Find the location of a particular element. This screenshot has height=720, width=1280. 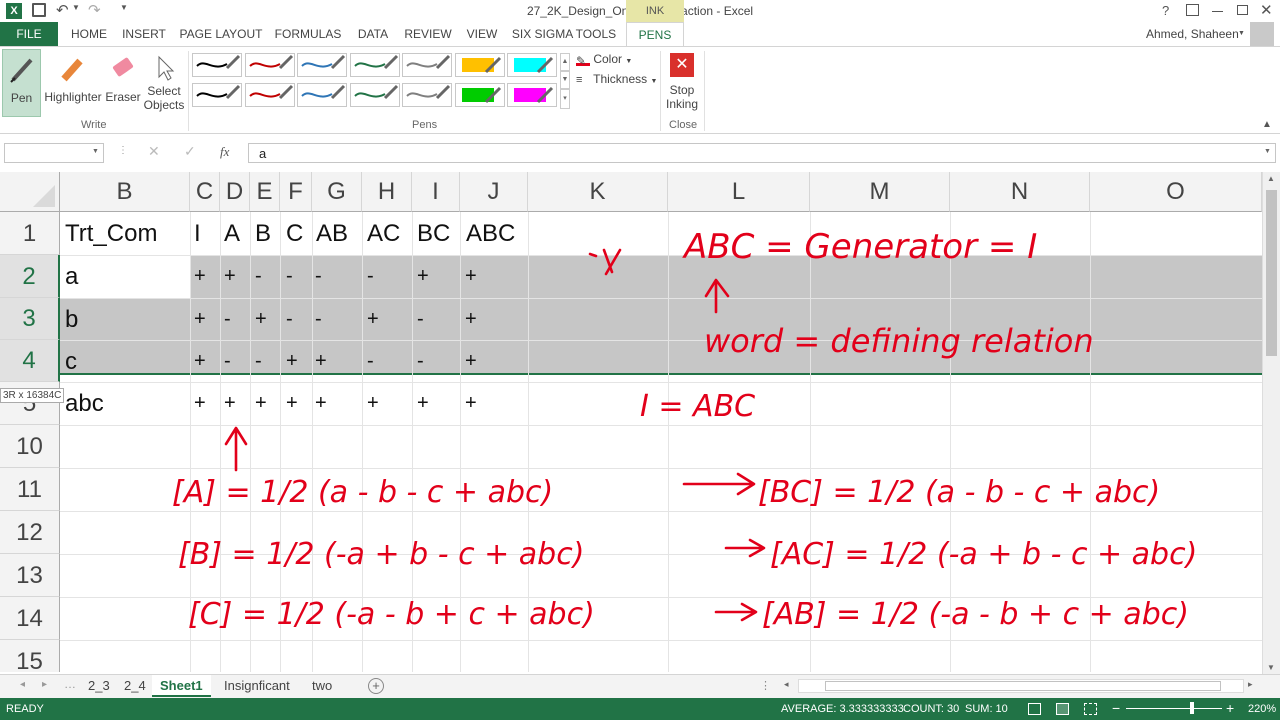

restore-icon is located at coordinates (1242, 10).